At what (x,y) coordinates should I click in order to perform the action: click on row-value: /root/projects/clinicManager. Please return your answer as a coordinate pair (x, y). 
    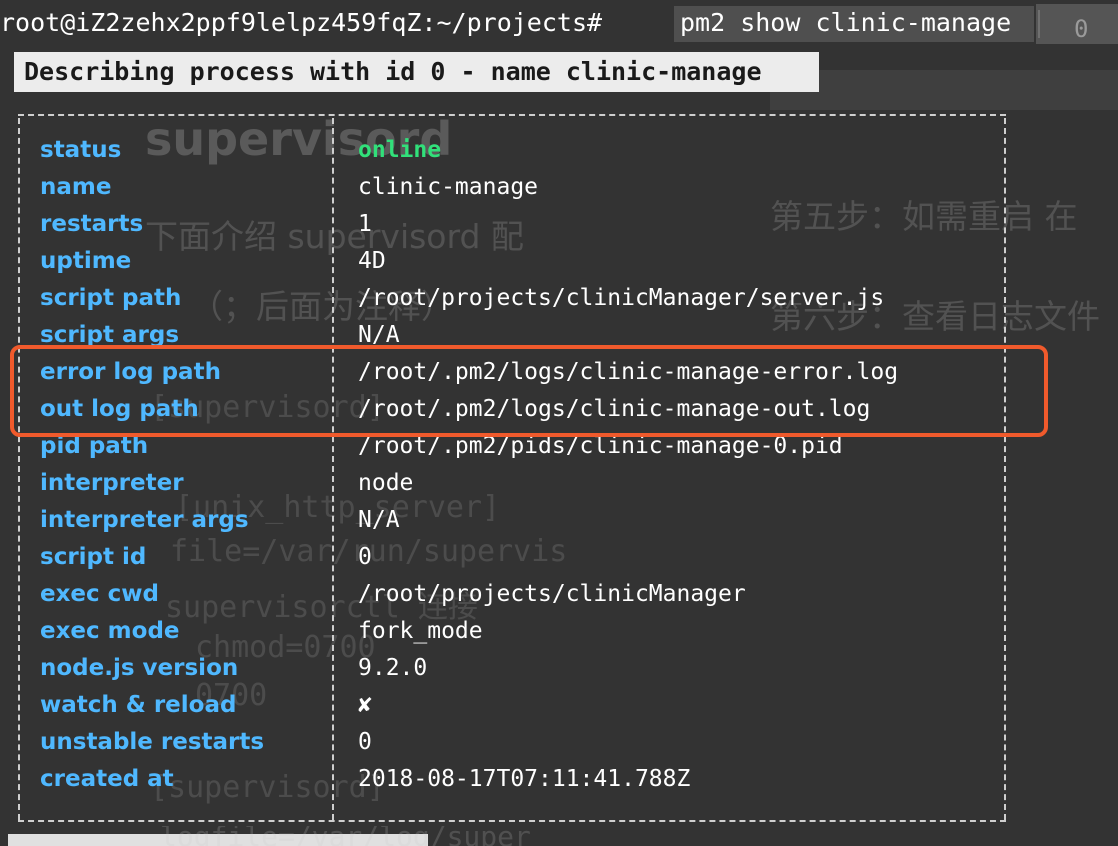
    Looking at the image, I should click on (552, 594).